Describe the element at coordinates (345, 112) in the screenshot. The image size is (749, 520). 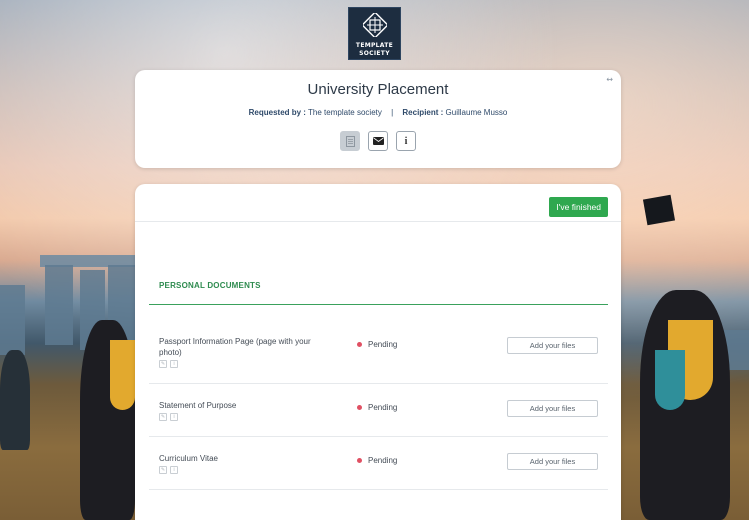
I see `requested-by-value: The template society` at that location.